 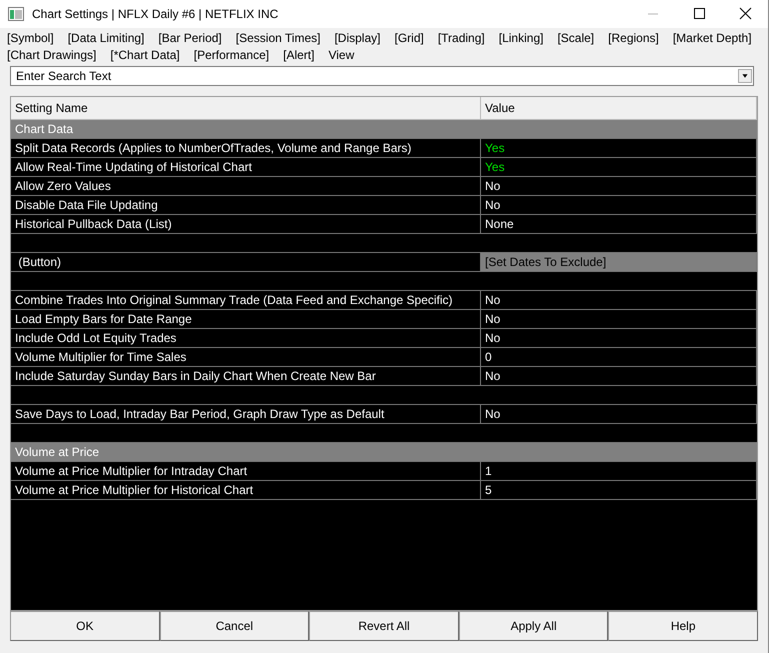 What do you see at coordinates (488, 357) in the screenshot?
I see `setting-value: 0` at bounding box center [488, 357].